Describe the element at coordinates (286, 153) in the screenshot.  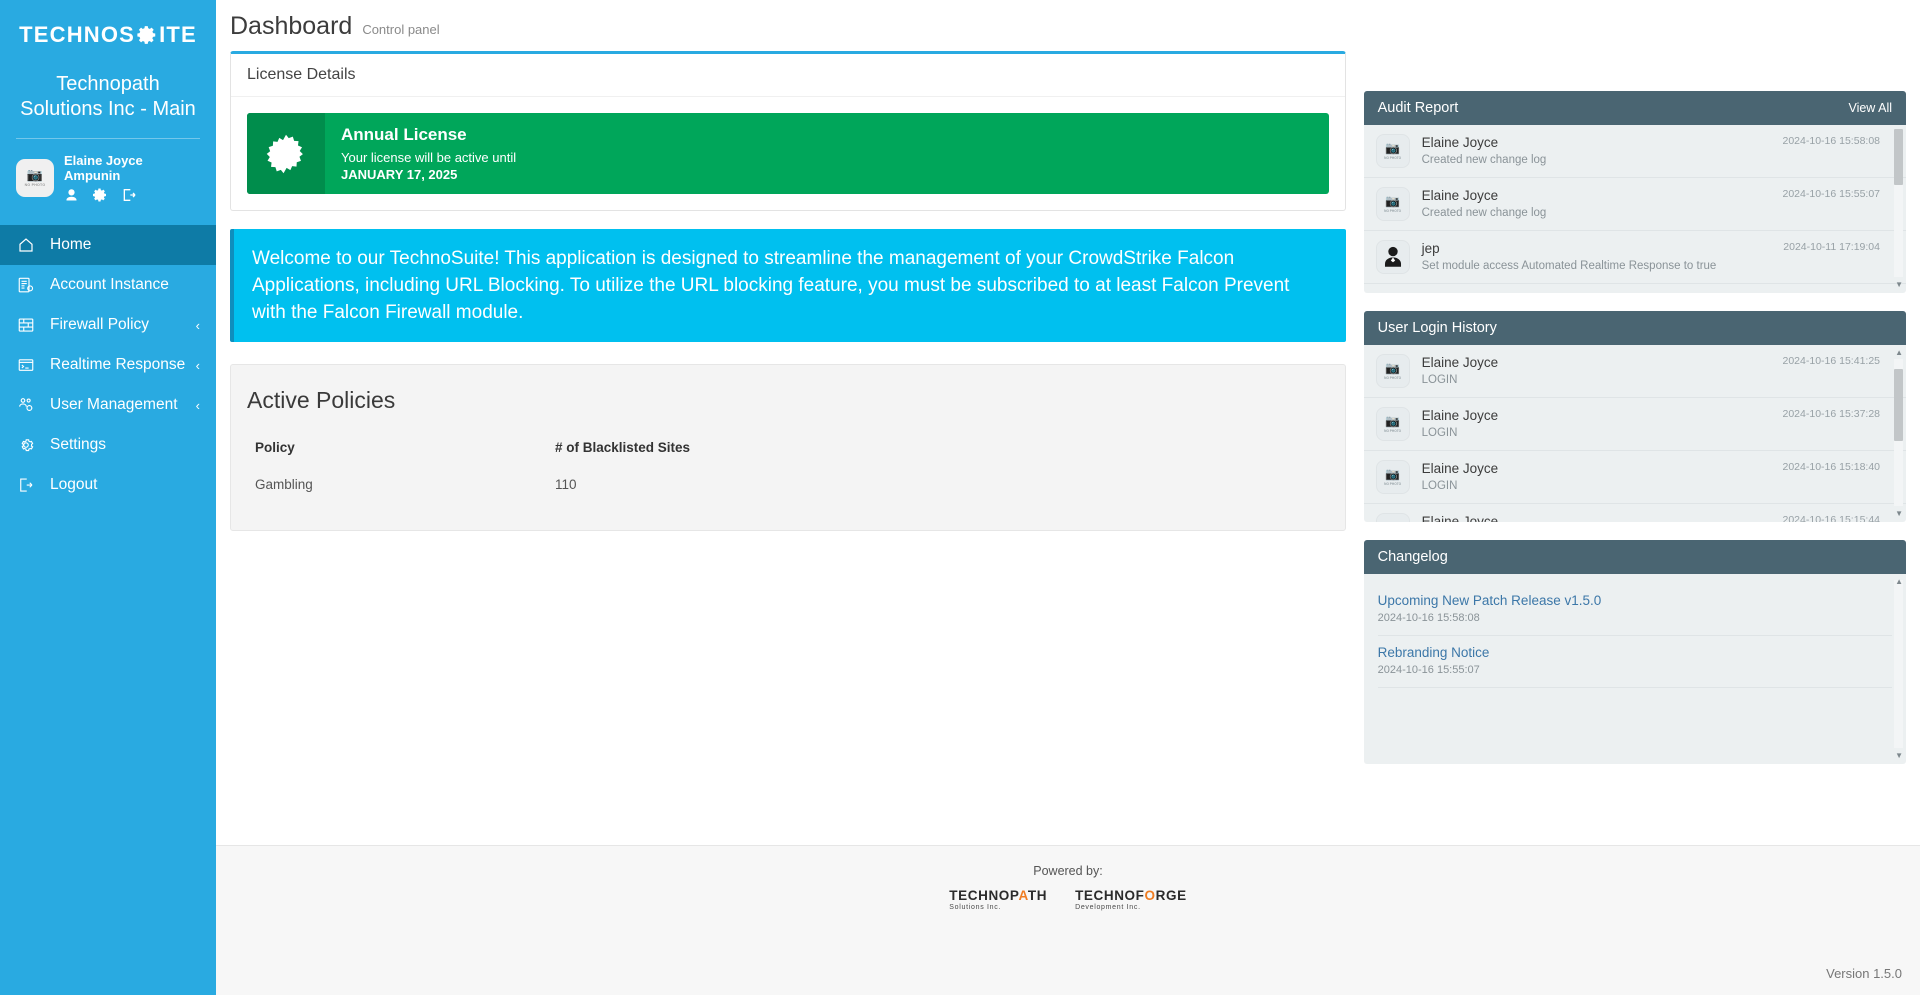
I see `certificate-seal-icon` at that location.